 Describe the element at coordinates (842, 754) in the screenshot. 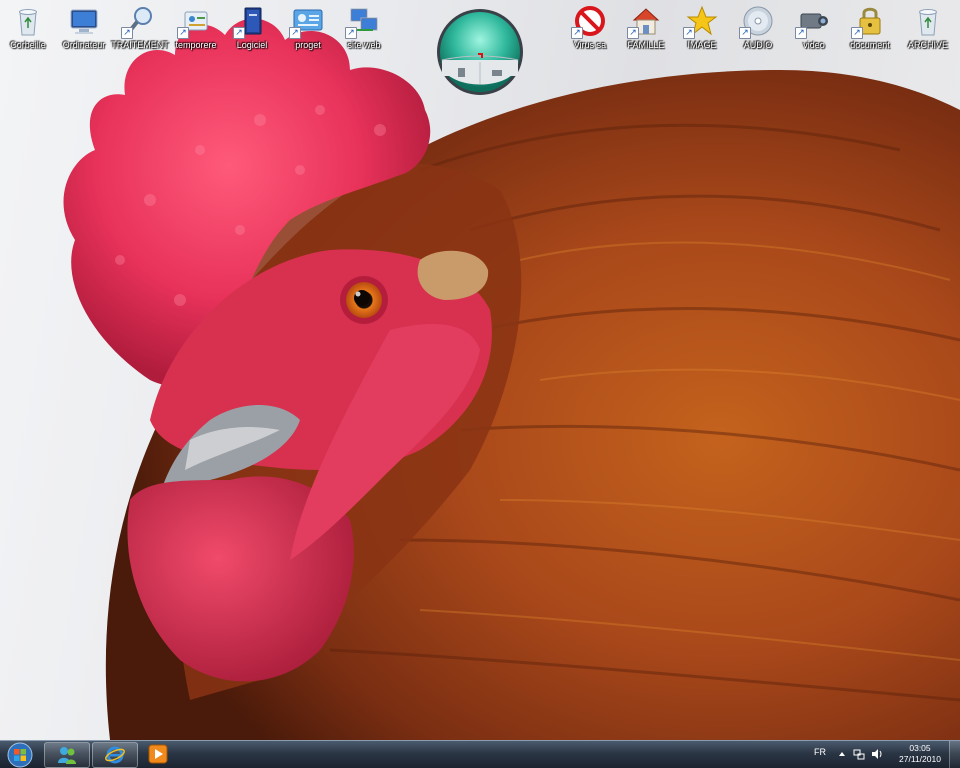

I see `chevron-up-icon` at that location.